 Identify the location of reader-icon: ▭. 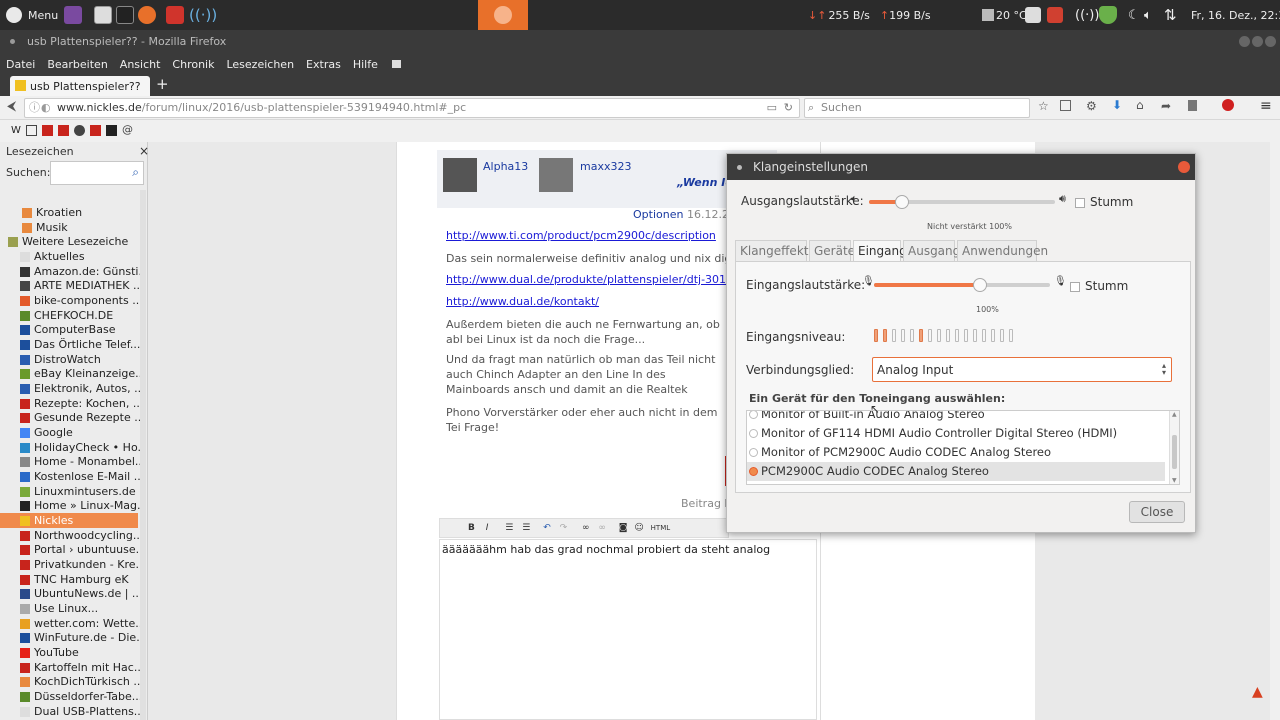
(772, 108).